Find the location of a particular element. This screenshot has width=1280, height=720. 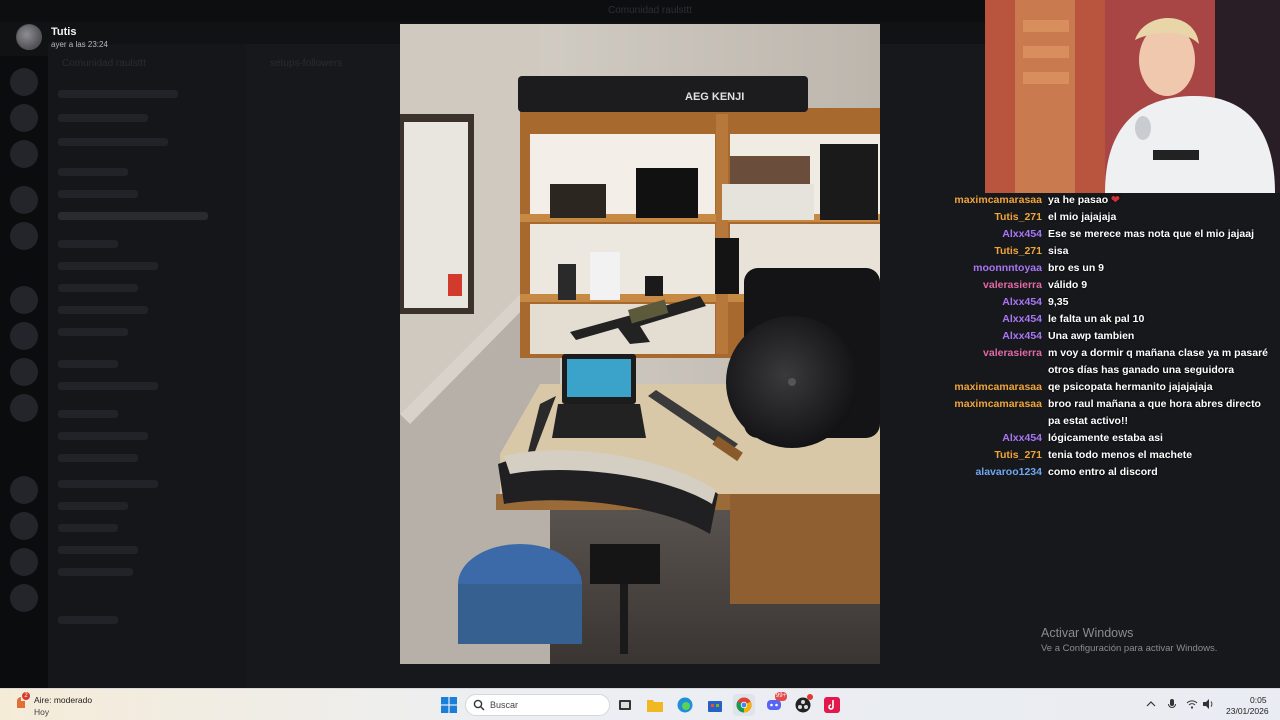

task-view-icon is located at coordinates (625, 705).